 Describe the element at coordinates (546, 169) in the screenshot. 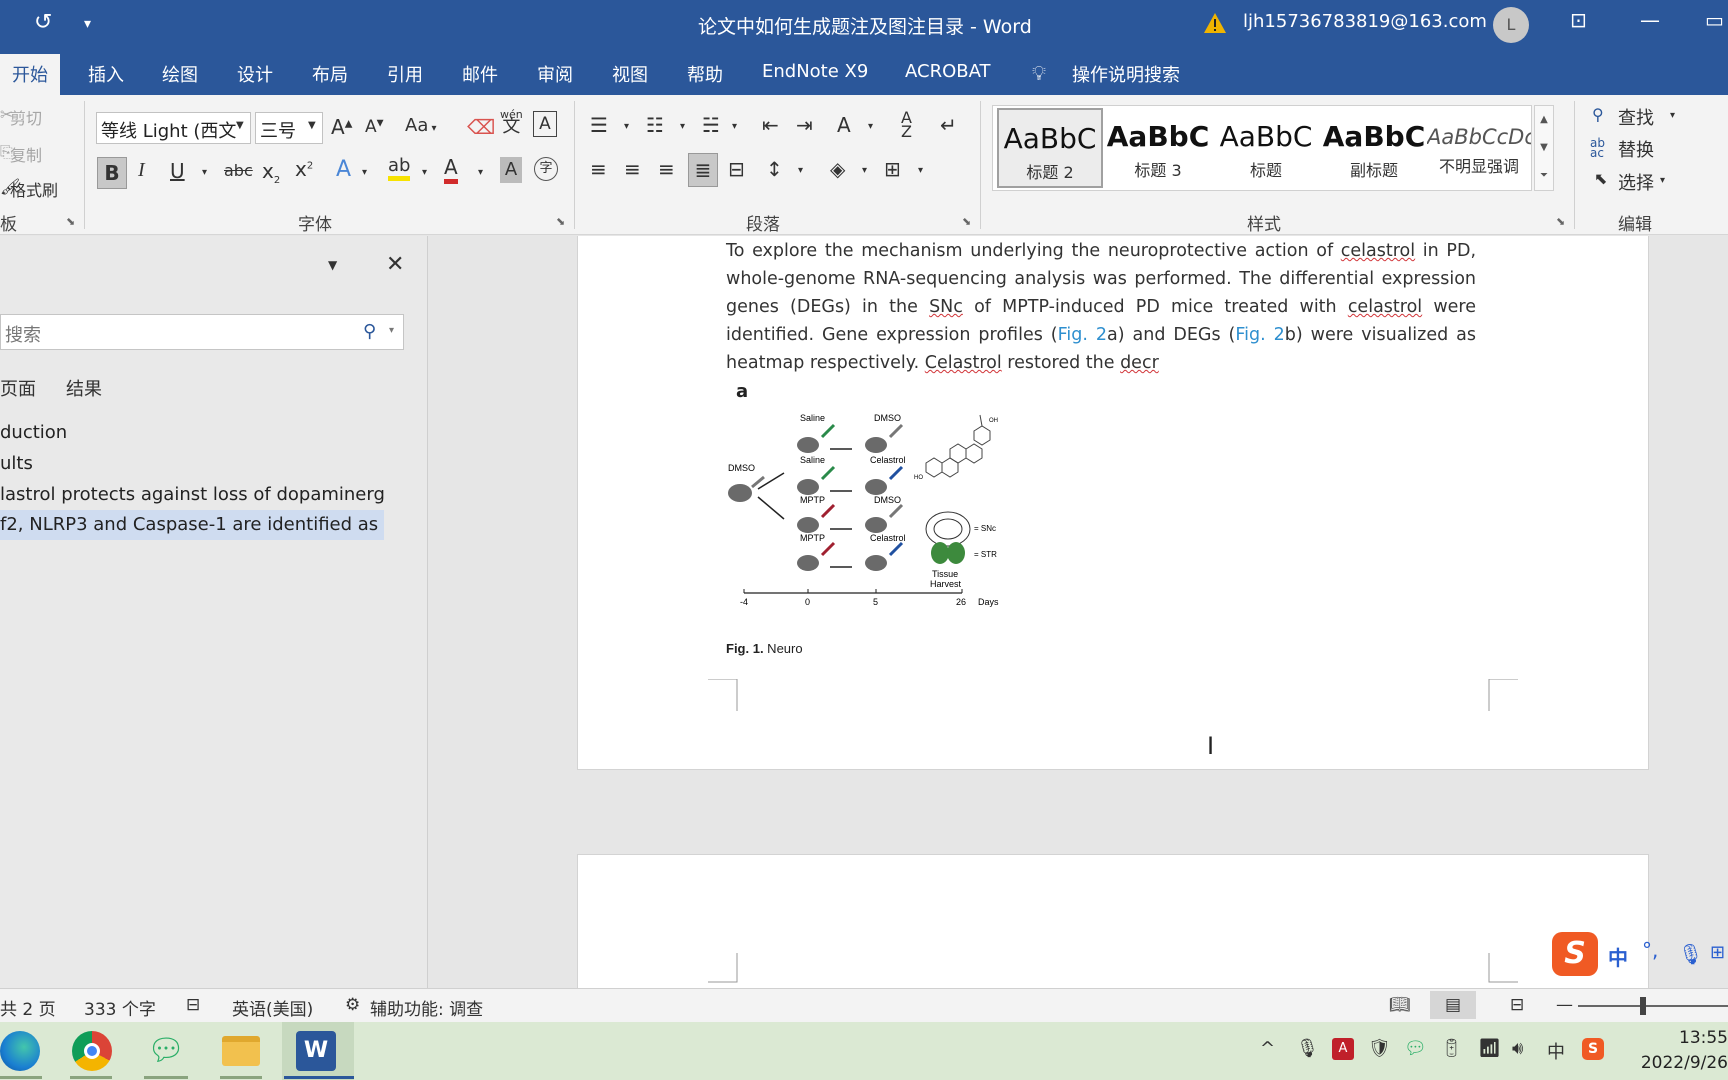

I see `enclose-characters-icon: 字` at that location.